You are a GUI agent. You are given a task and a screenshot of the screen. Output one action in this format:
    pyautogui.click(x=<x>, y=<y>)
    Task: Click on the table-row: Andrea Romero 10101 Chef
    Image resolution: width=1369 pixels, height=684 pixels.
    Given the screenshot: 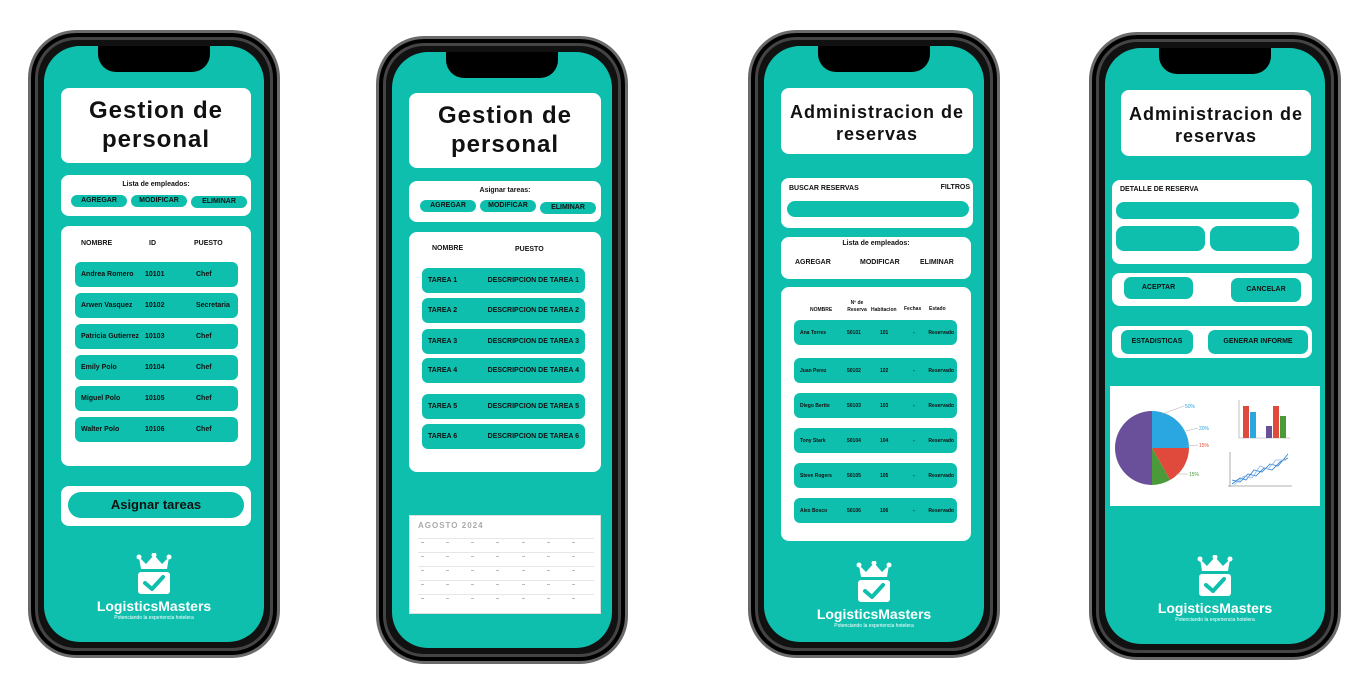 What is the action you would take?
    pyautogui.click(x=156, y=274)
    